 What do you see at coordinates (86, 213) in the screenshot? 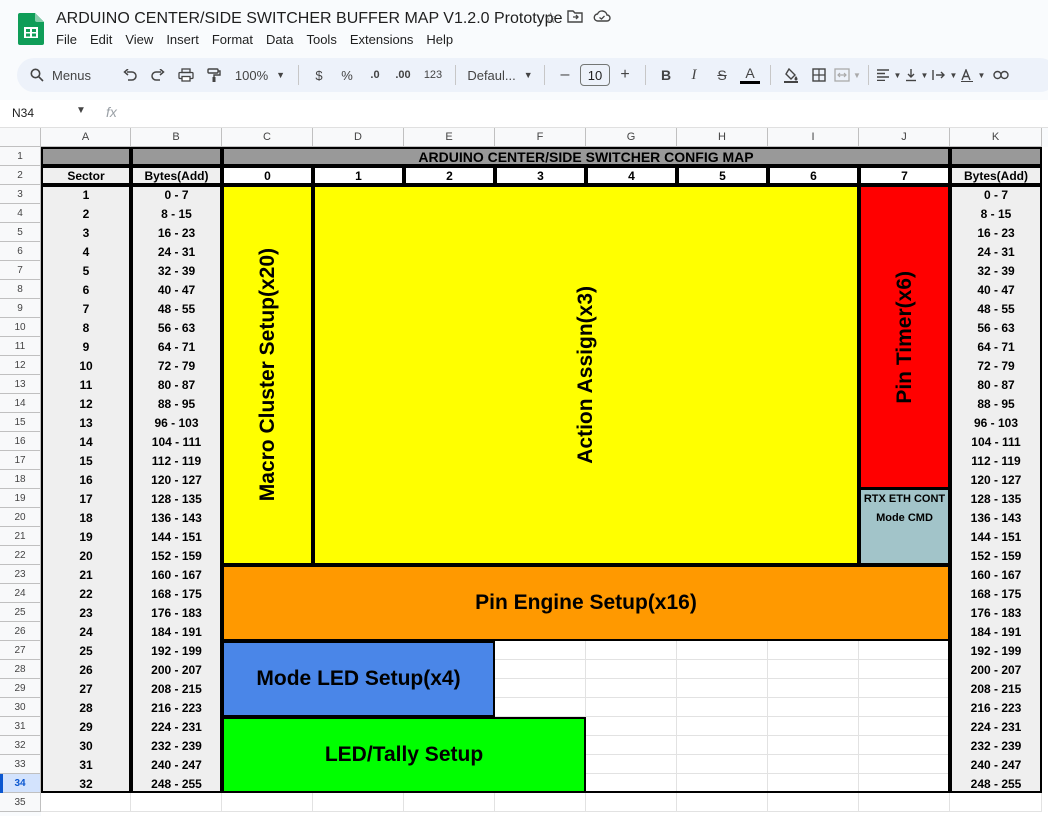
I see `sector-cell: 2` at bounding box center [86, 213].